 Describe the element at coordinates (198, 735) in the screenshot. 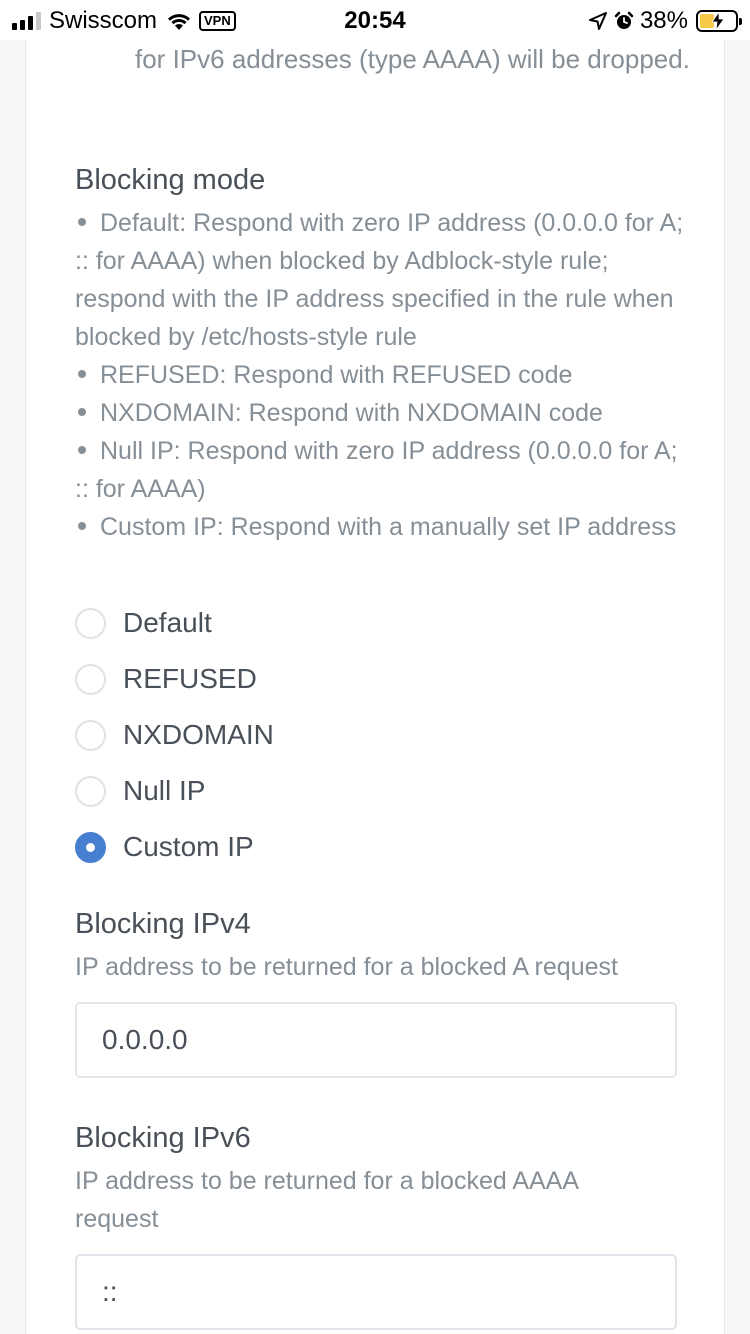

I see `radio-label: NXDOMAIN` at that location.